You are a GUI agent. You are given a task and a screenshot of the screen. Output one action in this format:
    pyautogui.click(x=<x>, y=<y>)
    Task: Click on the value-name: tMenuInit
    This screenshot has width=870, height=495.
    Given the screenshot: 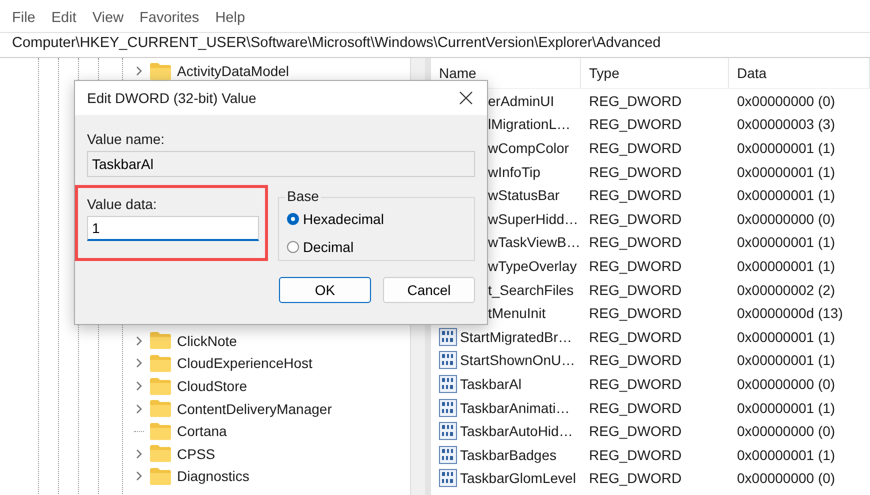 What is the action you would take?
    pyautogui.click(x=517, y=313)
    